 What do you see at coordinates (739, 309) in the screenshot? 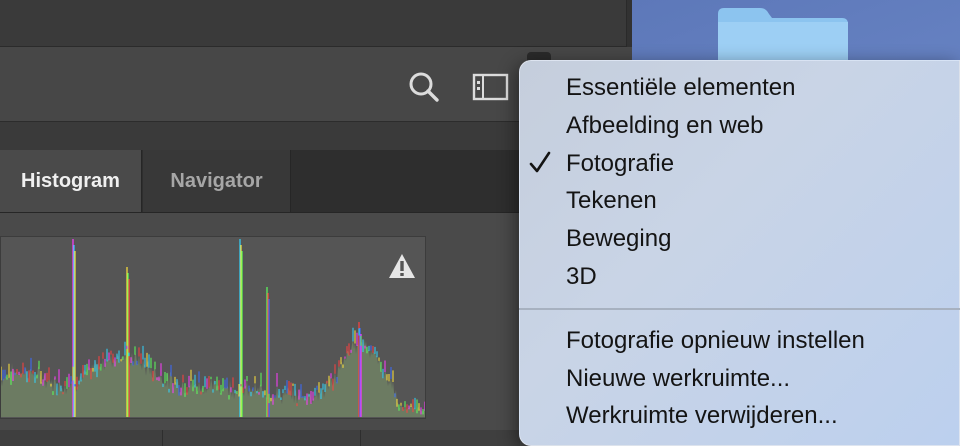
I see `menu-separator` at bounding box center [739, 309].